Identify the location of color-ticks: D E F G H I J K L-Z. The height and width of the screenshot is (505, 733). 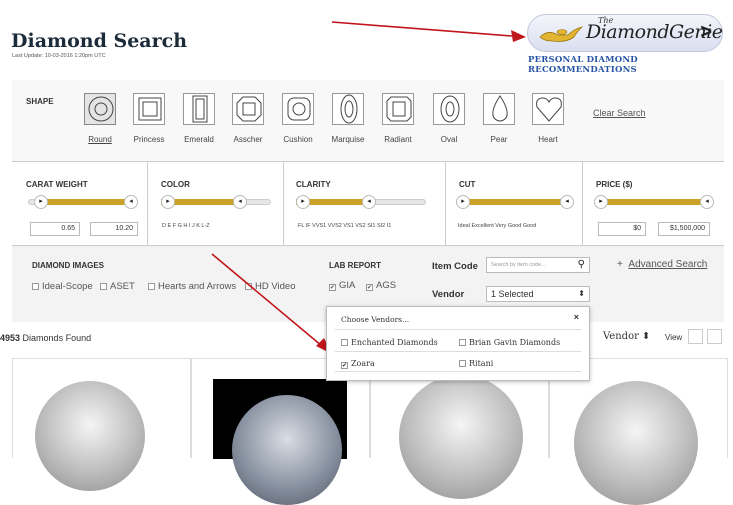
(186, 226).